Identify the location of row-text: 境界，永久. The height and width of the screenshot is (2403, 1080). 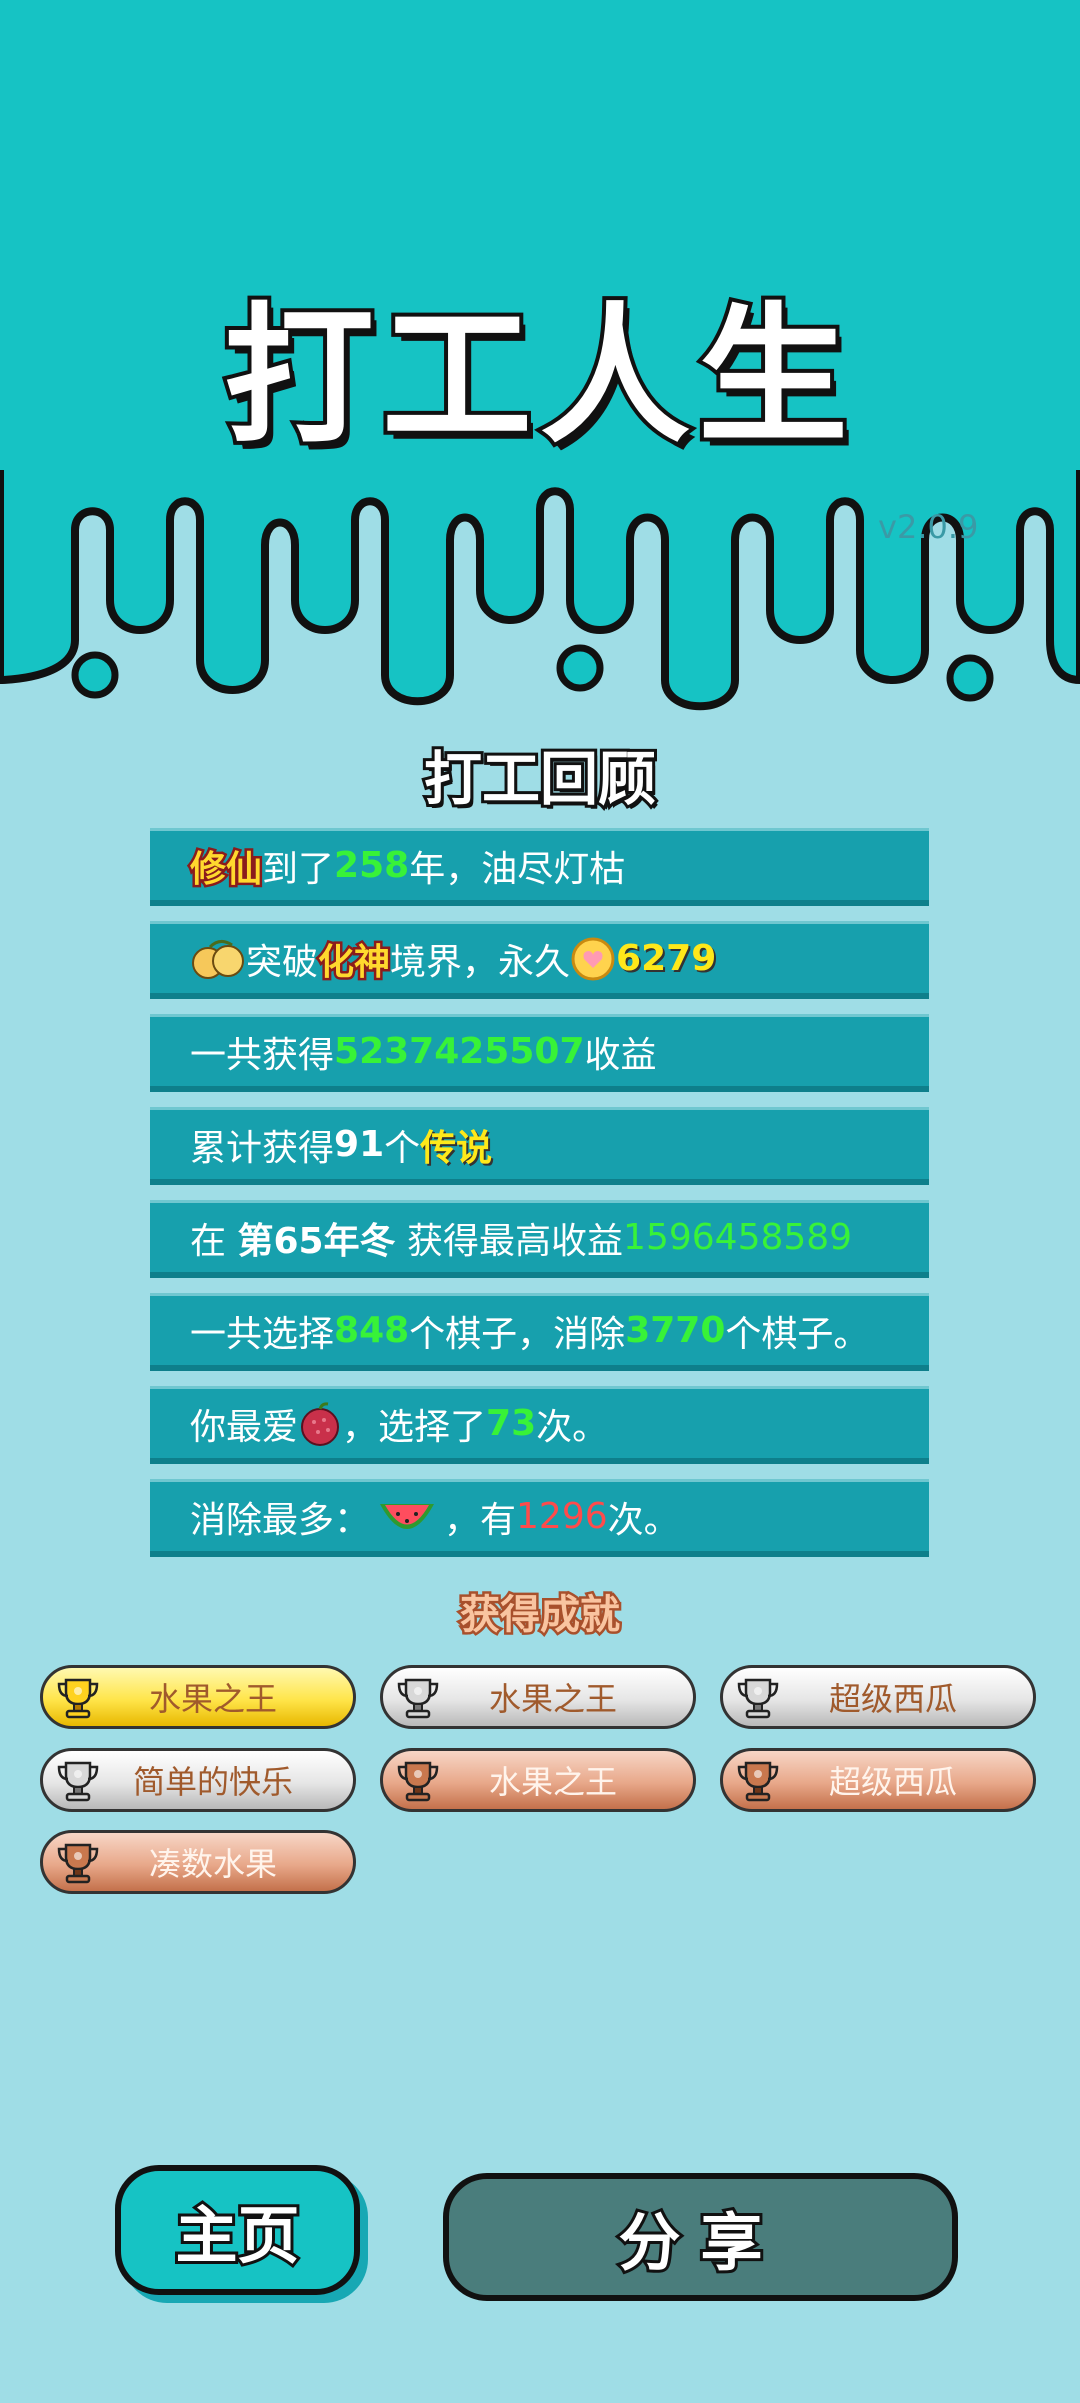
(480, 962).